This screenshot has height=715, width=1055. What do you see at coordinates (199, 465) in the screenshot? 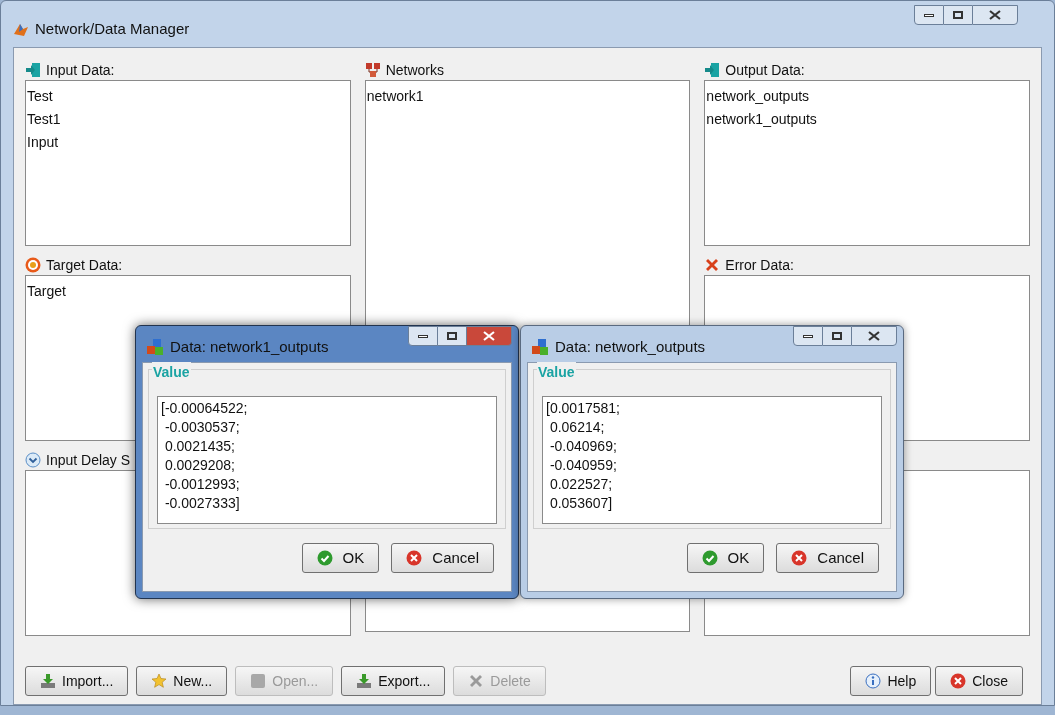
I see `value-line: 0.0029208;` at bounding box center [199, 465].